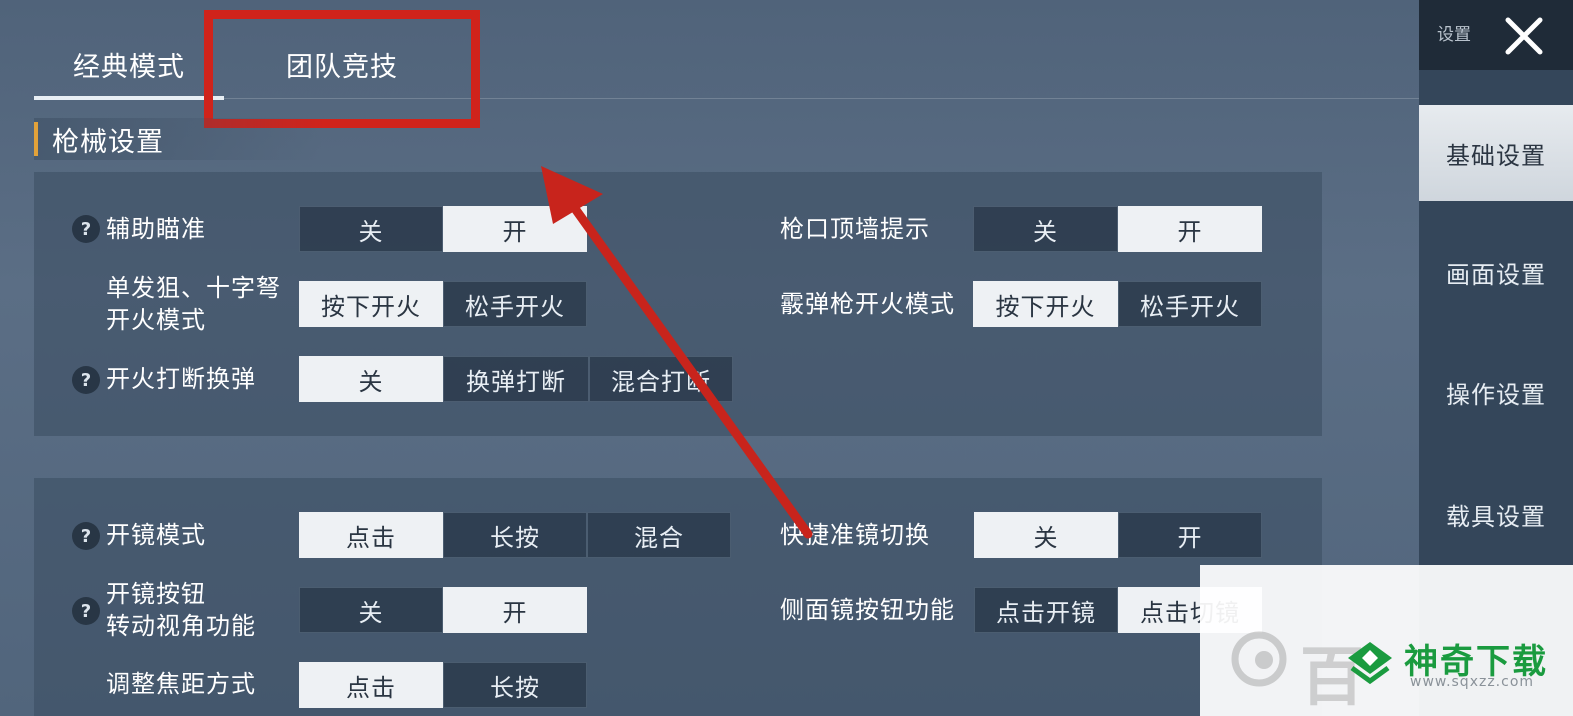  What do you see at coordinates (371, 610) in the screenshot?
I see `scope-rotate-off-button: 关` at bounding box center [371, 610].